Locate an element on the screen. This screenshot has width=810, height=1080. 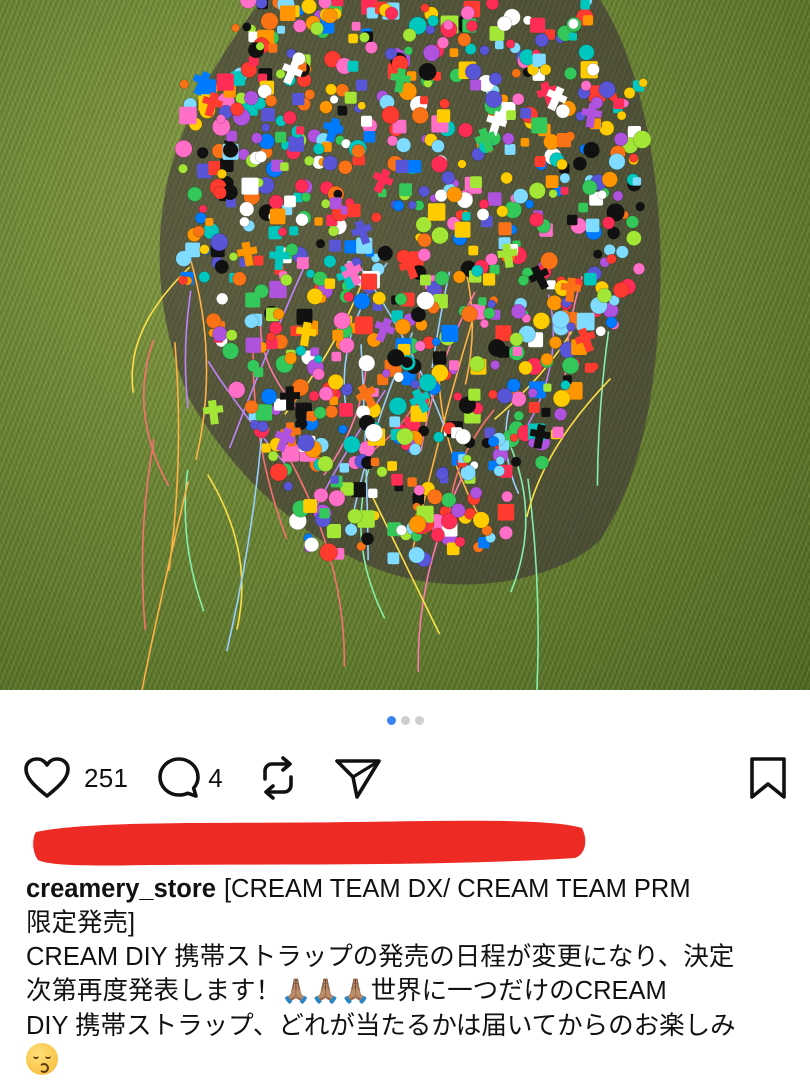
caption-username: creamery_store is located at coordinates (121, 889).